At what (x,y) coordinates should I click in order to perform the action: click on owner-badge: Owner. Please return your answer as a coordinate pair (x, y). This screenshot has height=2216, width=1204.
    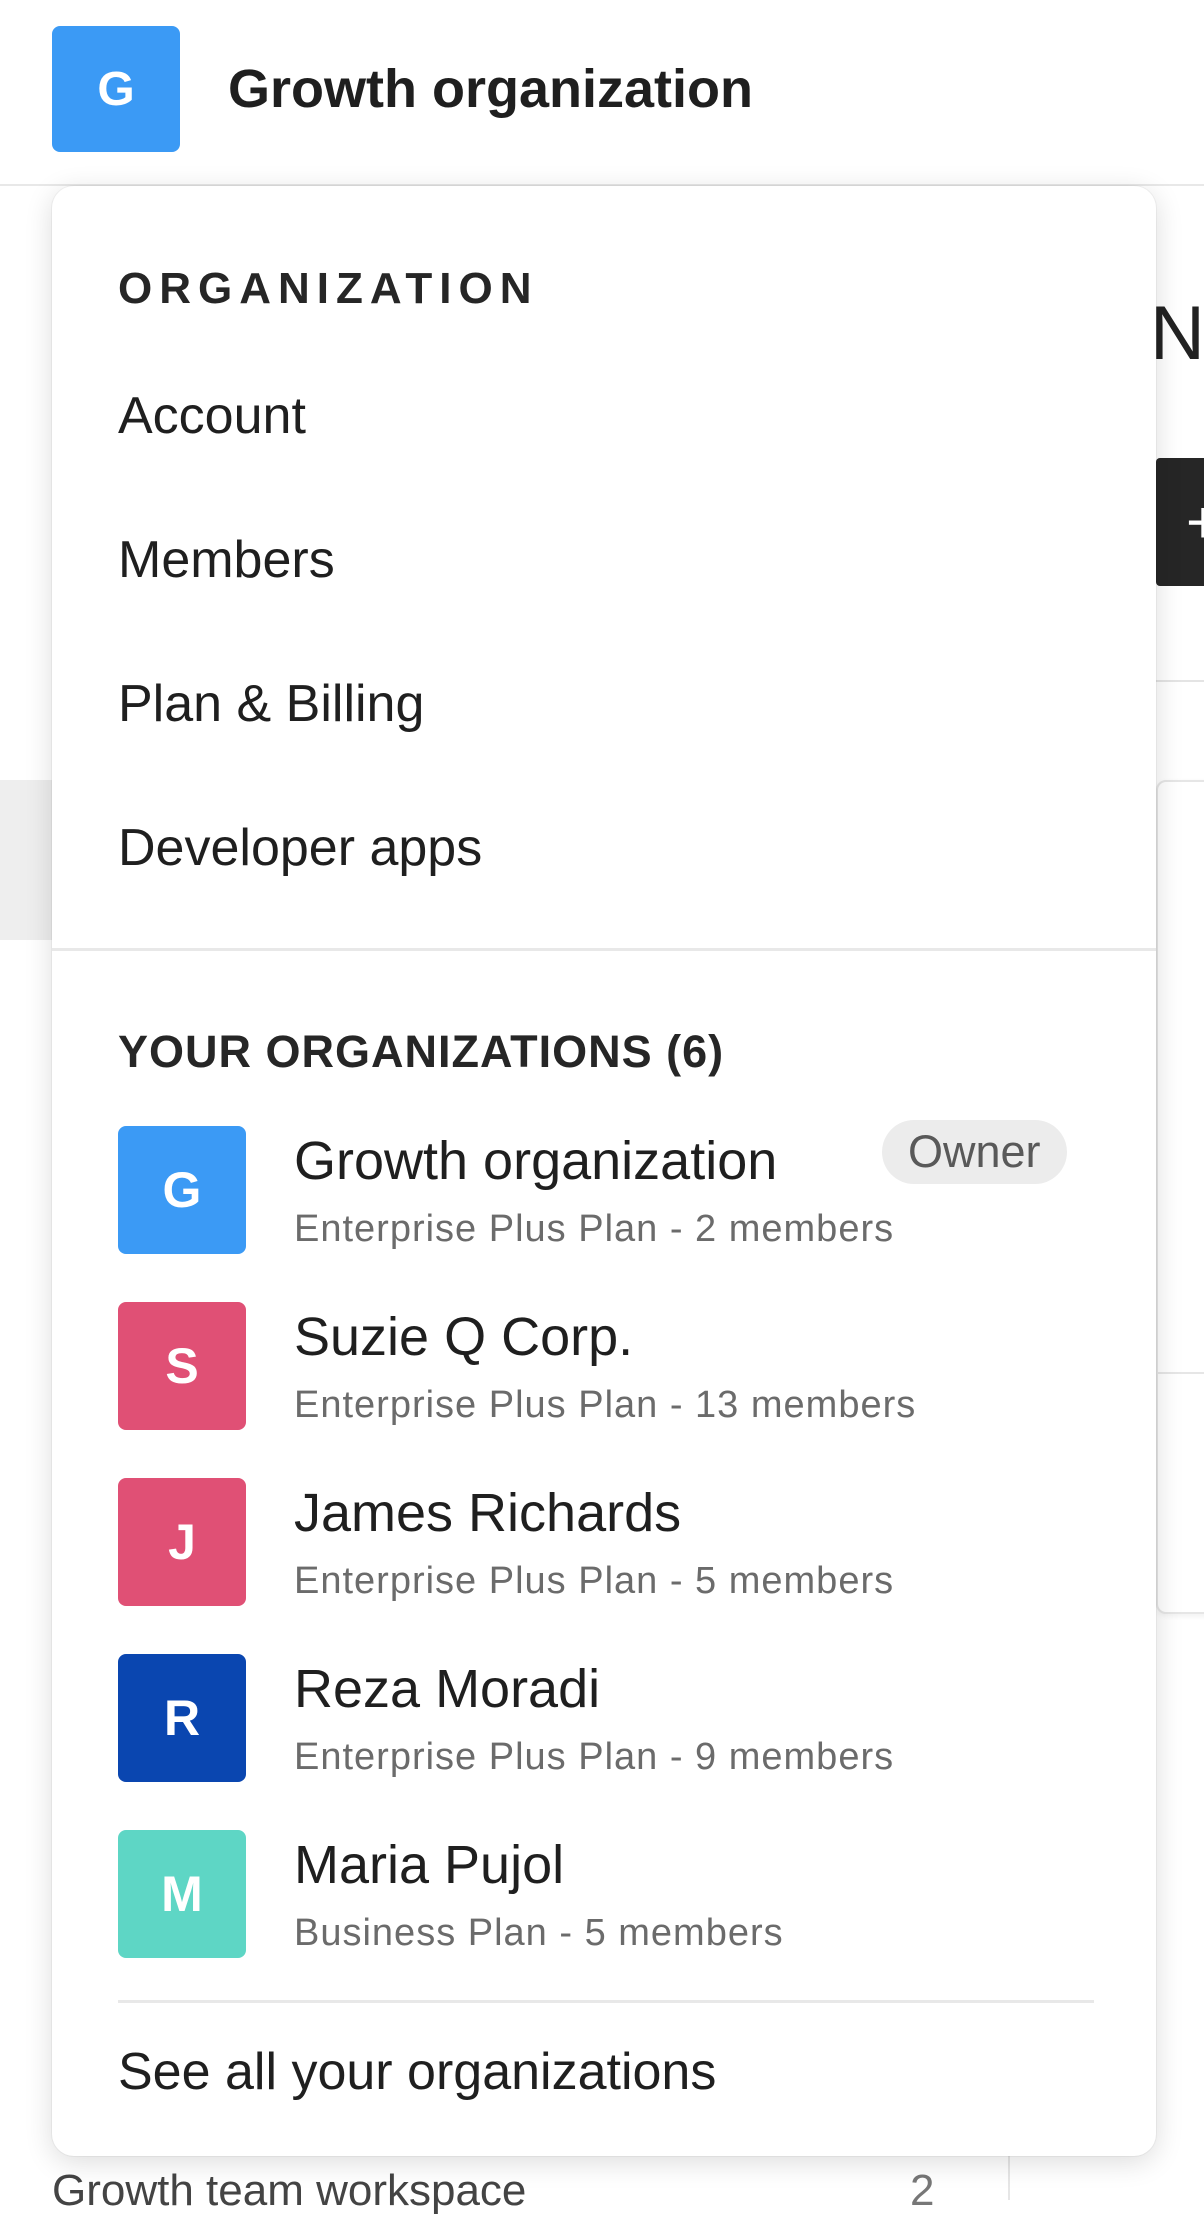
    Looking at the image, I should click on (974, 1152).